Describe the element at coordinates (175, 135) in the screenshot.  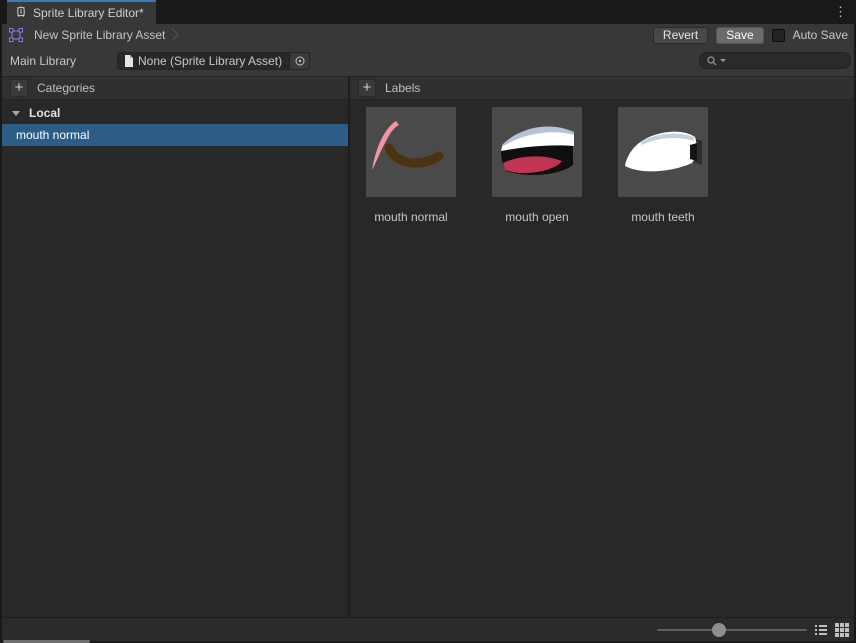
I see `category-row-mouth-normal: mouth normal` at that location.